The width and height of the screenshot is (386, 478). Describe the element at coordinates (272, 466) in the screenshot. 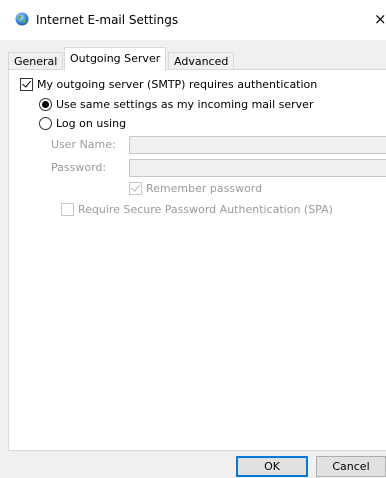

I see `ok-button: OK` at that location.